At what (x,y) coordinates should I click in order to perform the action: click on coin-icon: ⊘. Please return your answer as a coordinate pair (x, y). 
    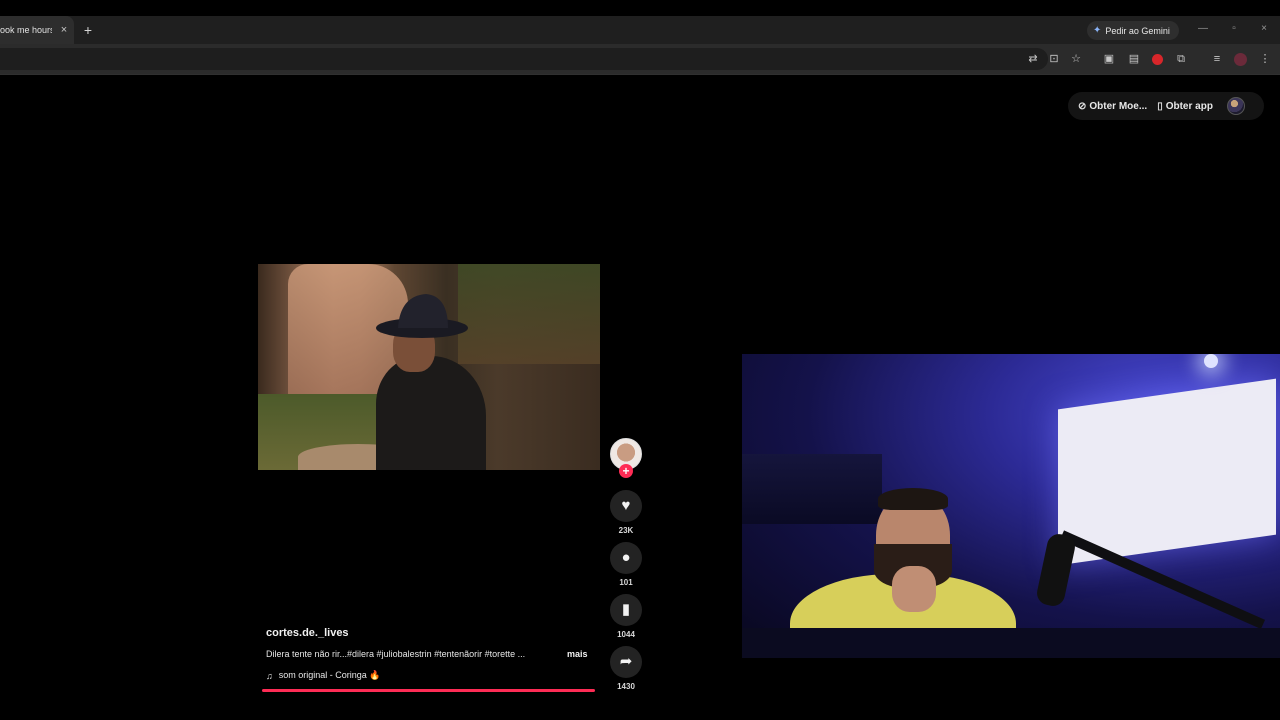
    Looking at the image, I should click on (1082, 106).